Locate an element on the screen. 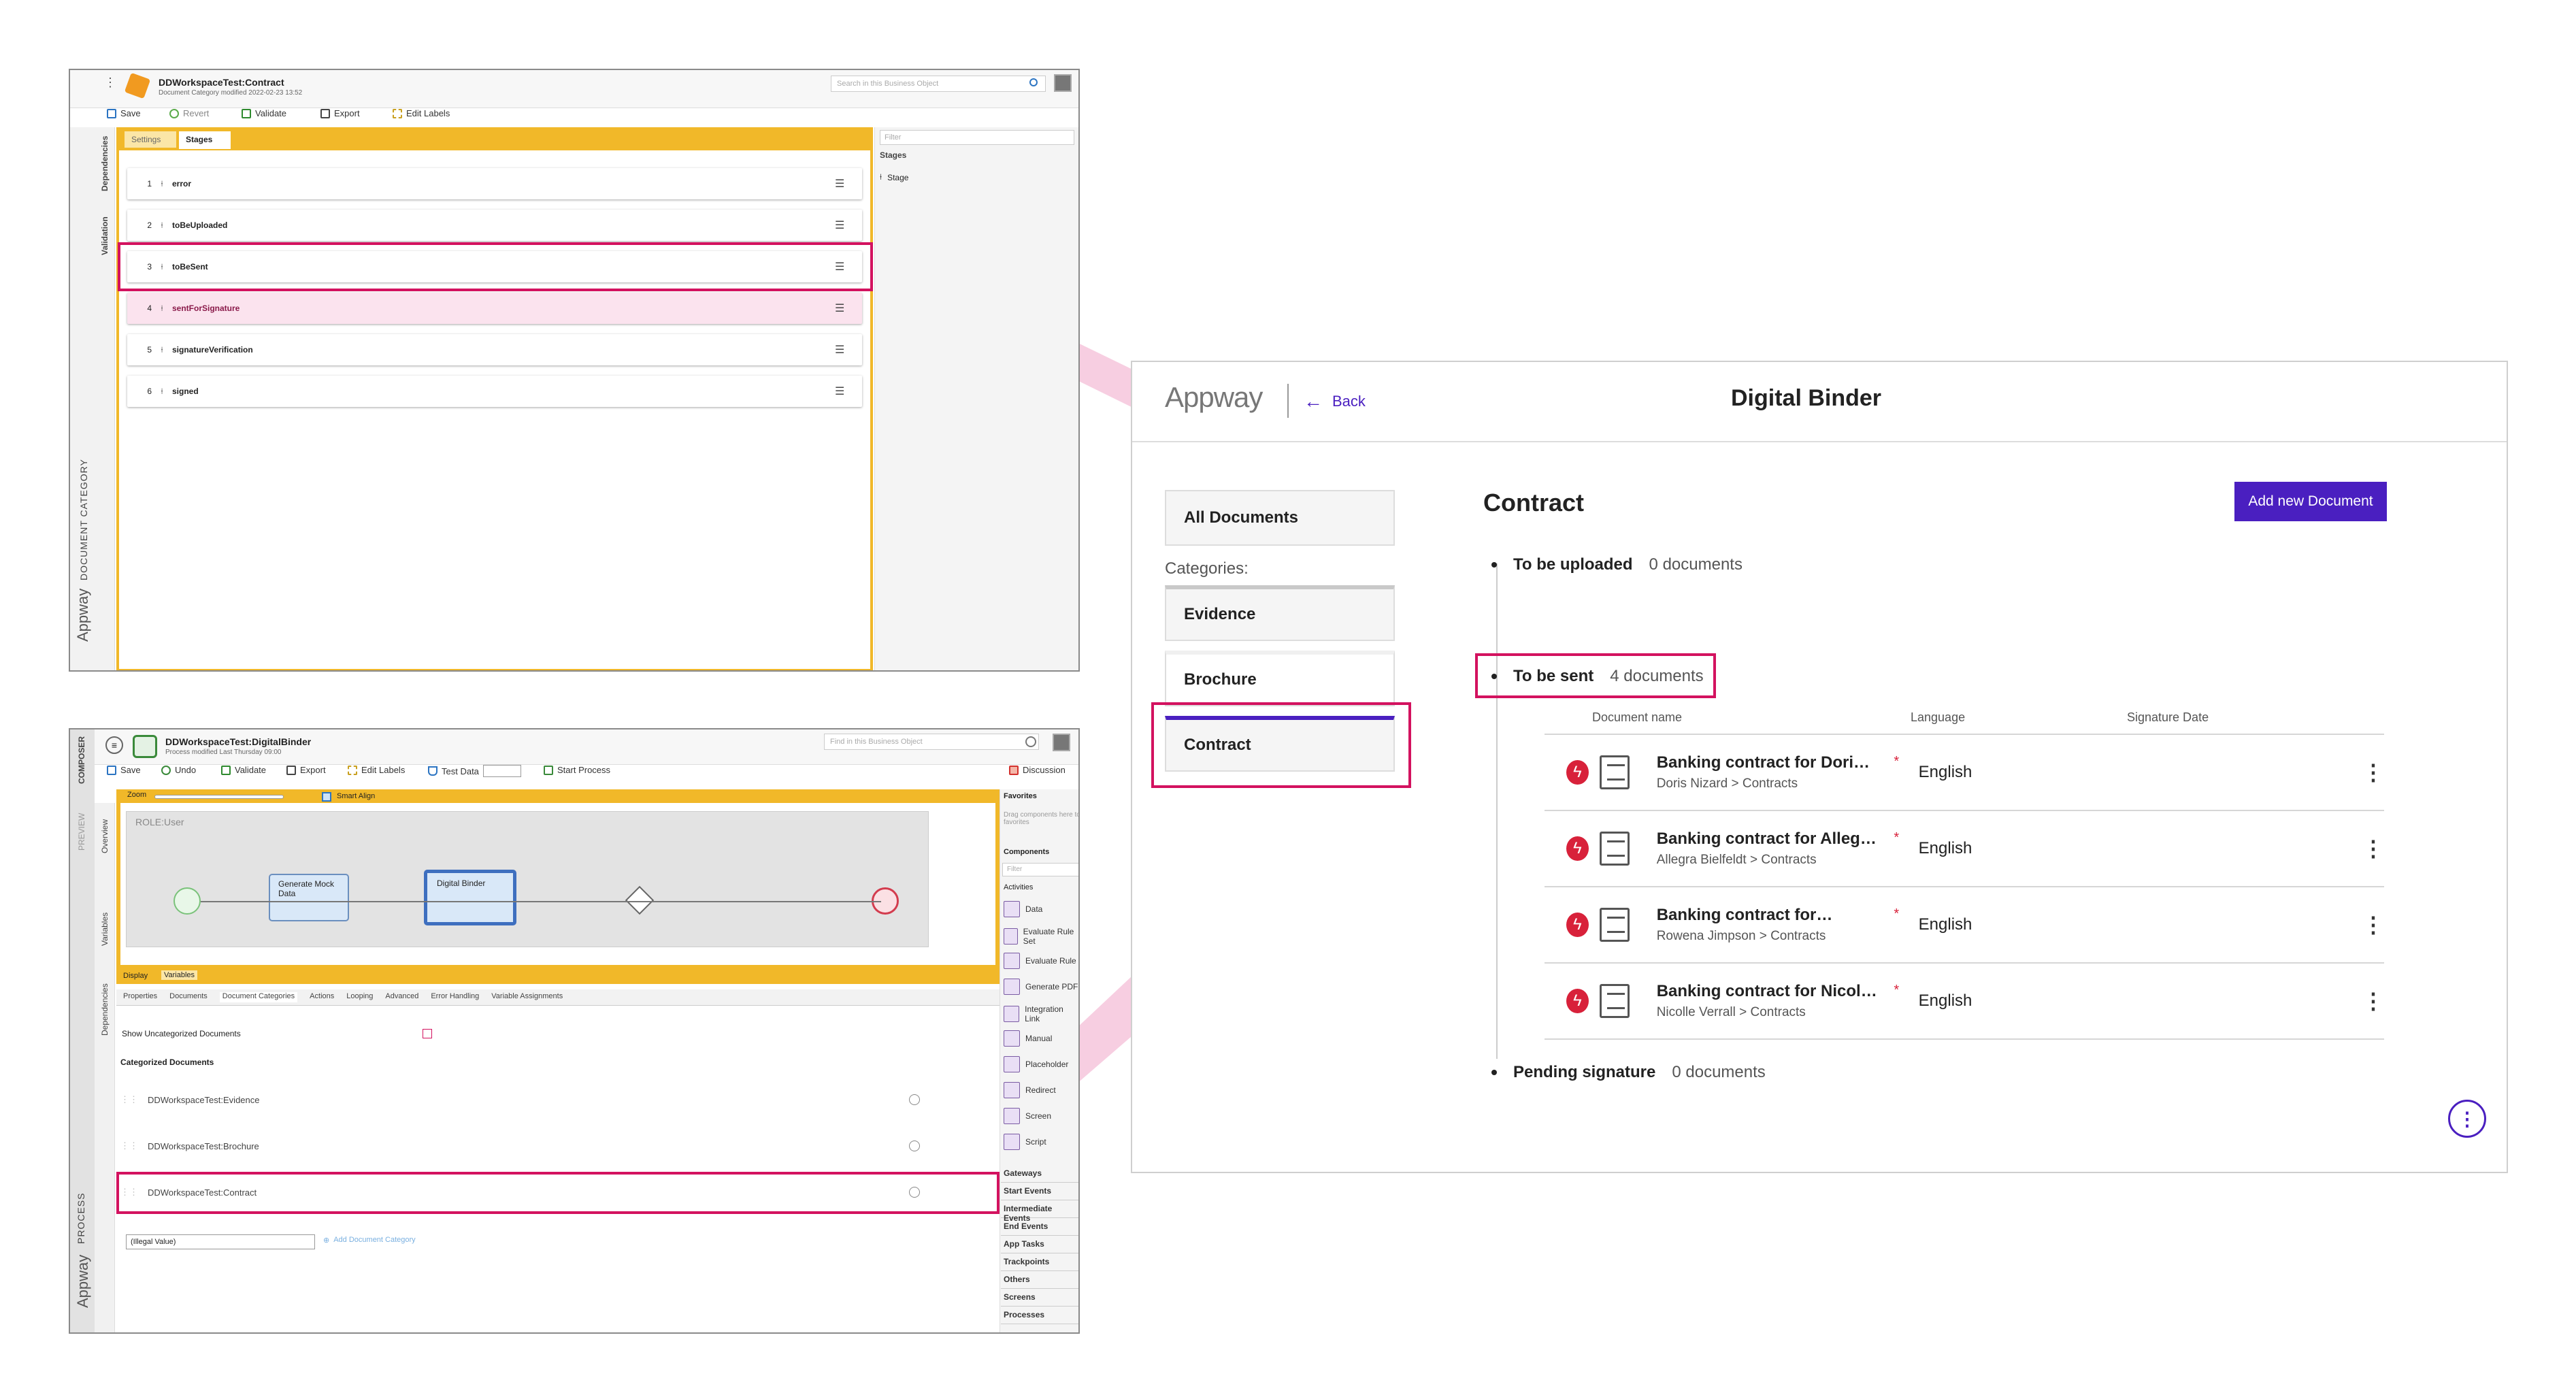  section-screens: Screens is located at coordinates (1040, 1298).